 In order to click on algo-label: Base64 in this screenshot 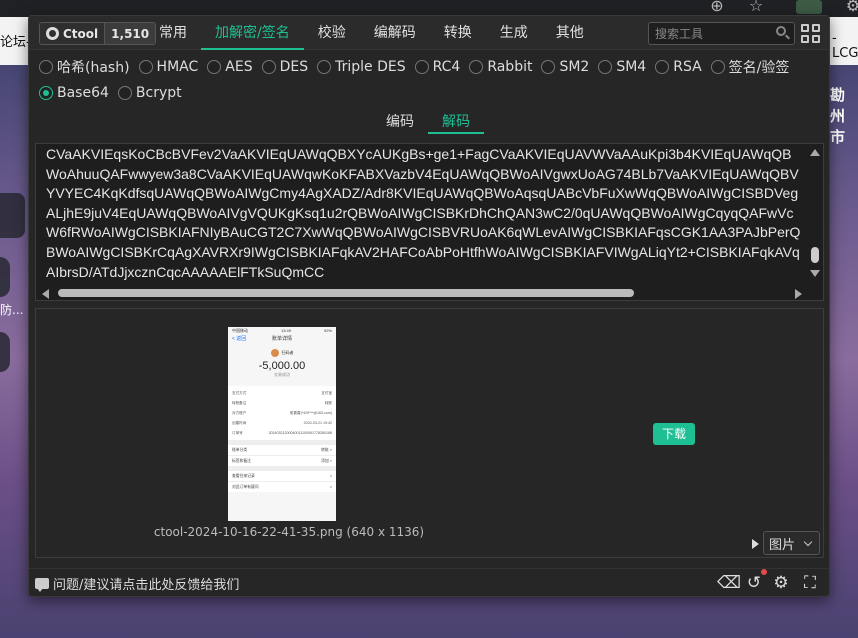, I will do `click(83, 93)`.